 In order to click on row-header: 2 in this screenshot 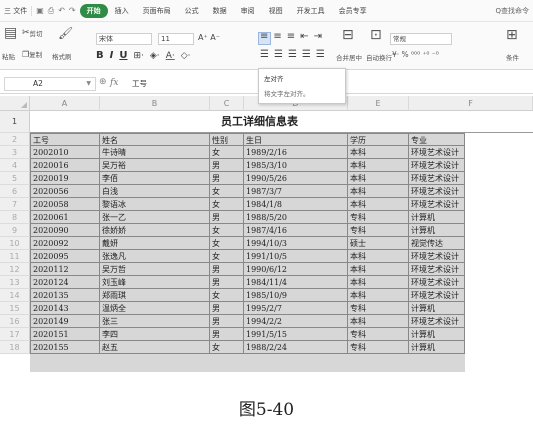, I will do `click(15, 139)`.